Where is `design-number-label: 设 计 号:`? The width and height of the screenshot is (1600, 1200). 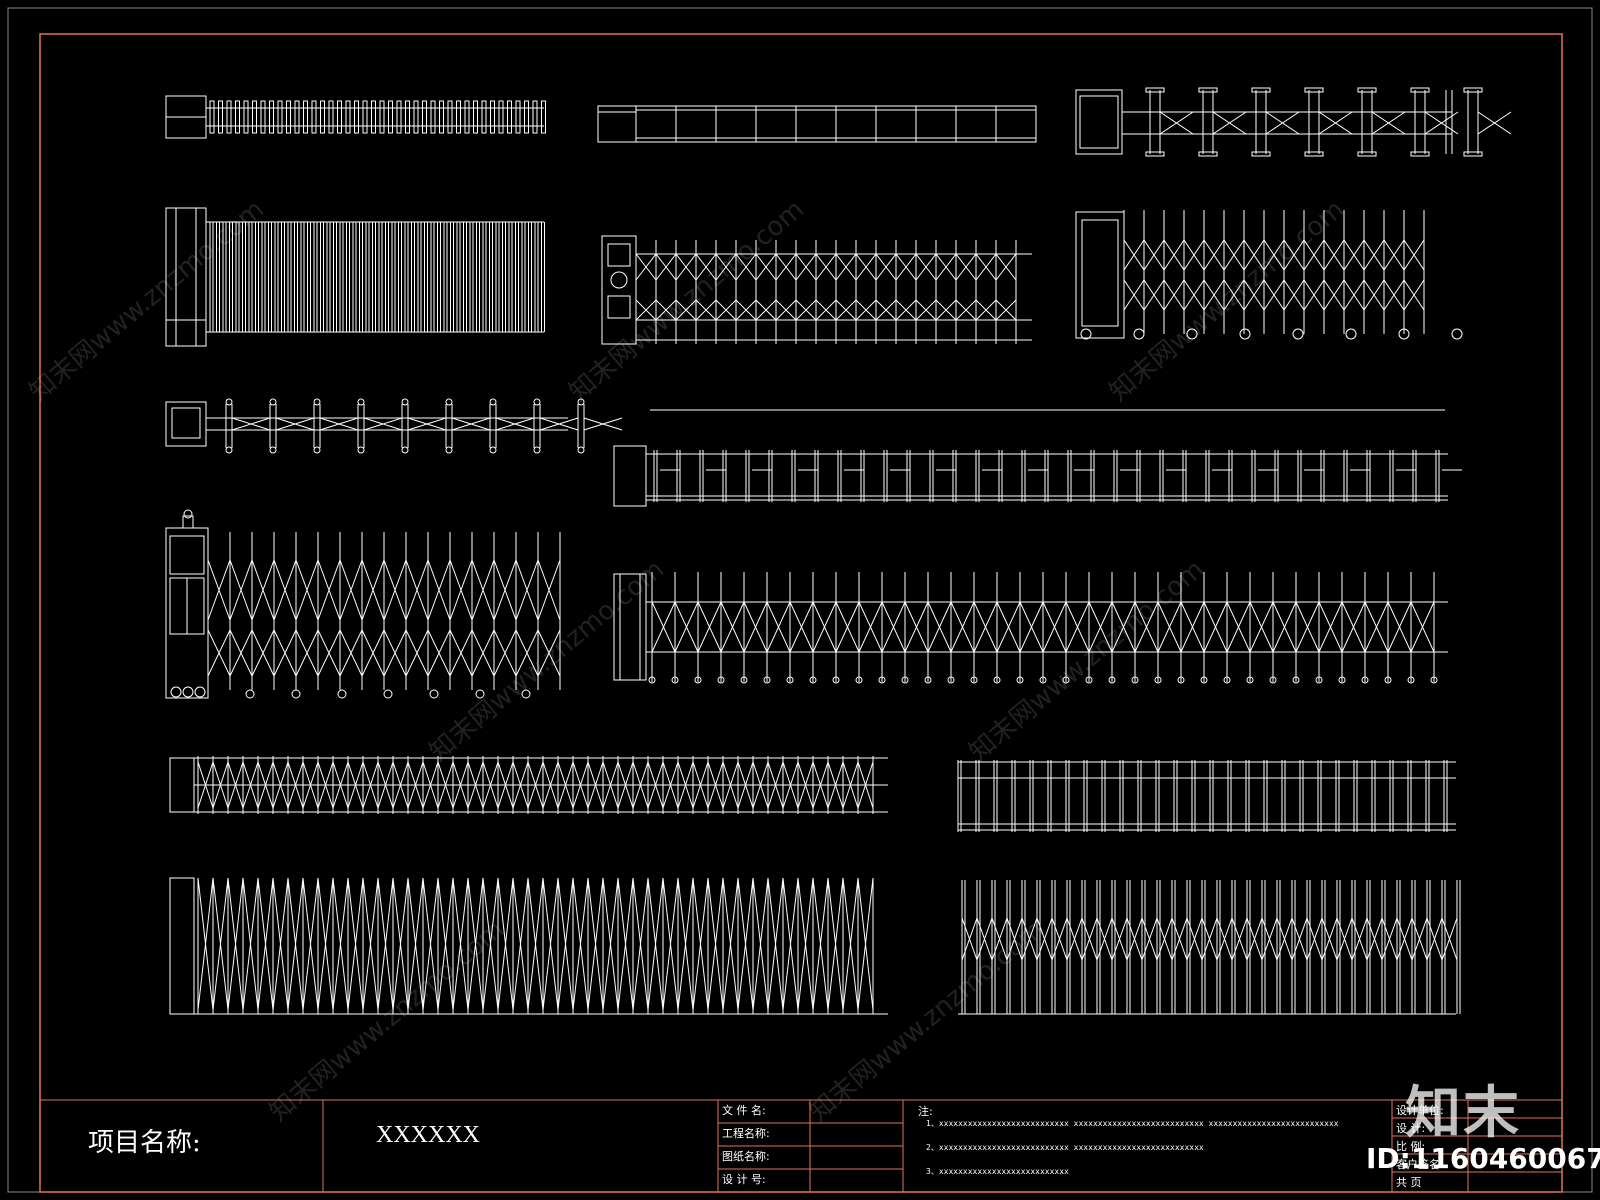 design-number-label: 设 计 号: is located at coordinates (744, 1179).